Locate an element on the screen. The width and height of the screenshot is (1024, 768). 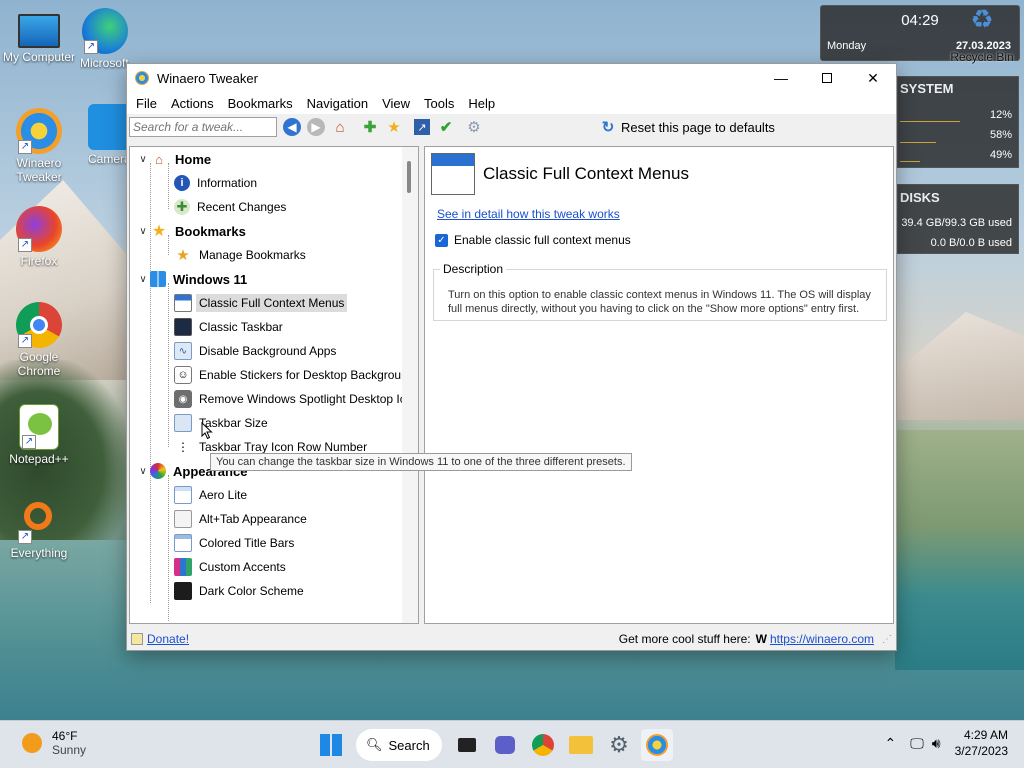
donate-link: Donate! is located at coordinates (168, 639).